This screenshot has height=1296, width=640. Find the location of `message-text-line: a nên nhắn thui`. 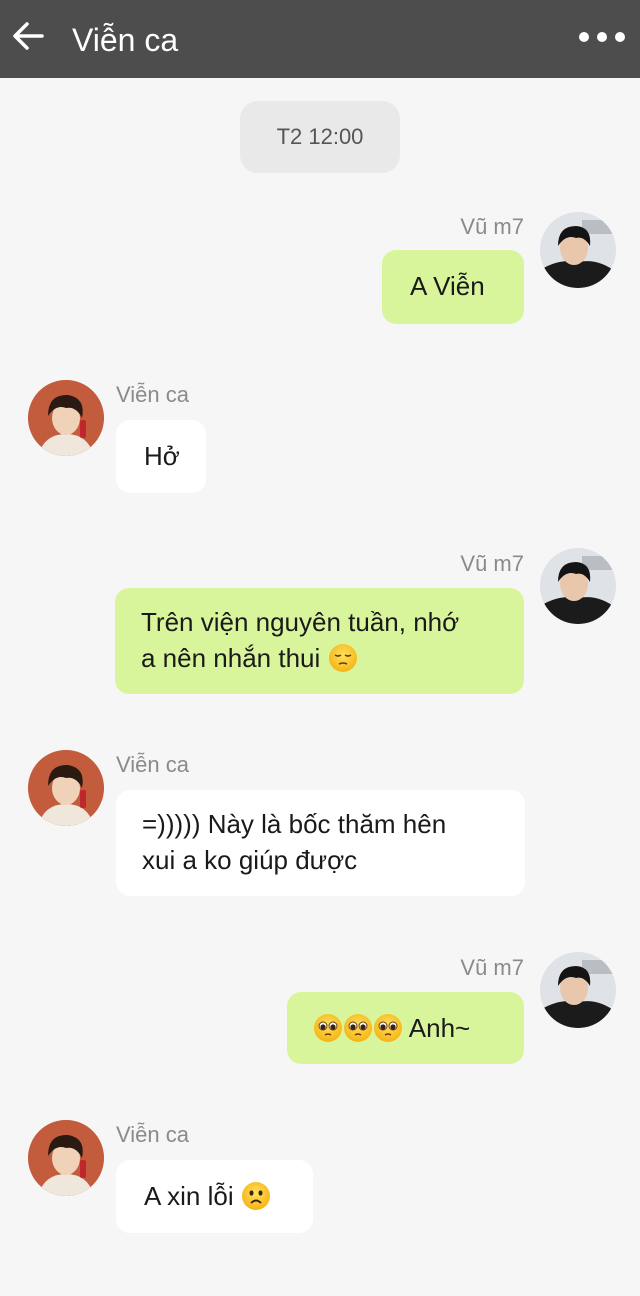

message-text-line: a nên nhắn thui is located at coordinates (231, 658).